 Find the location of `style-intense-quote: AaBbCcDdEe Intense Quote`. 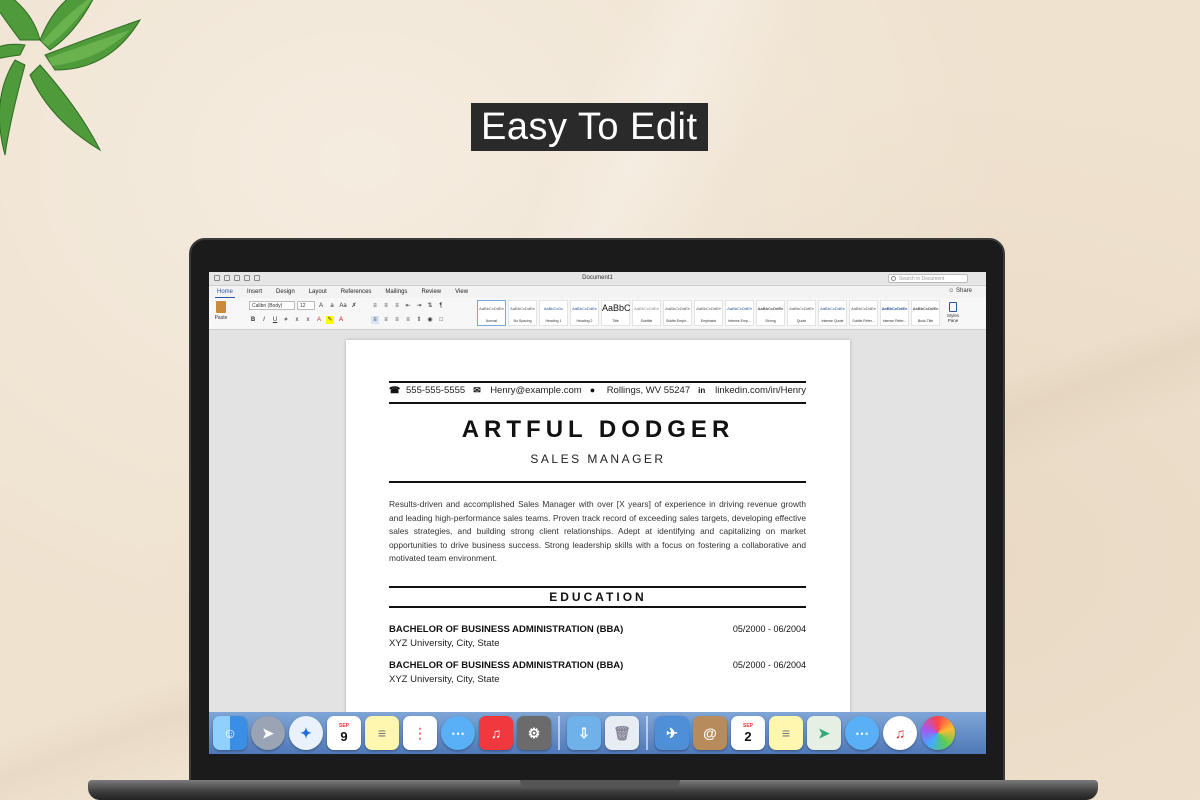

style-intense-quote: AaBbCcDdEe Intense Quote is located at coordinates (832, 313).